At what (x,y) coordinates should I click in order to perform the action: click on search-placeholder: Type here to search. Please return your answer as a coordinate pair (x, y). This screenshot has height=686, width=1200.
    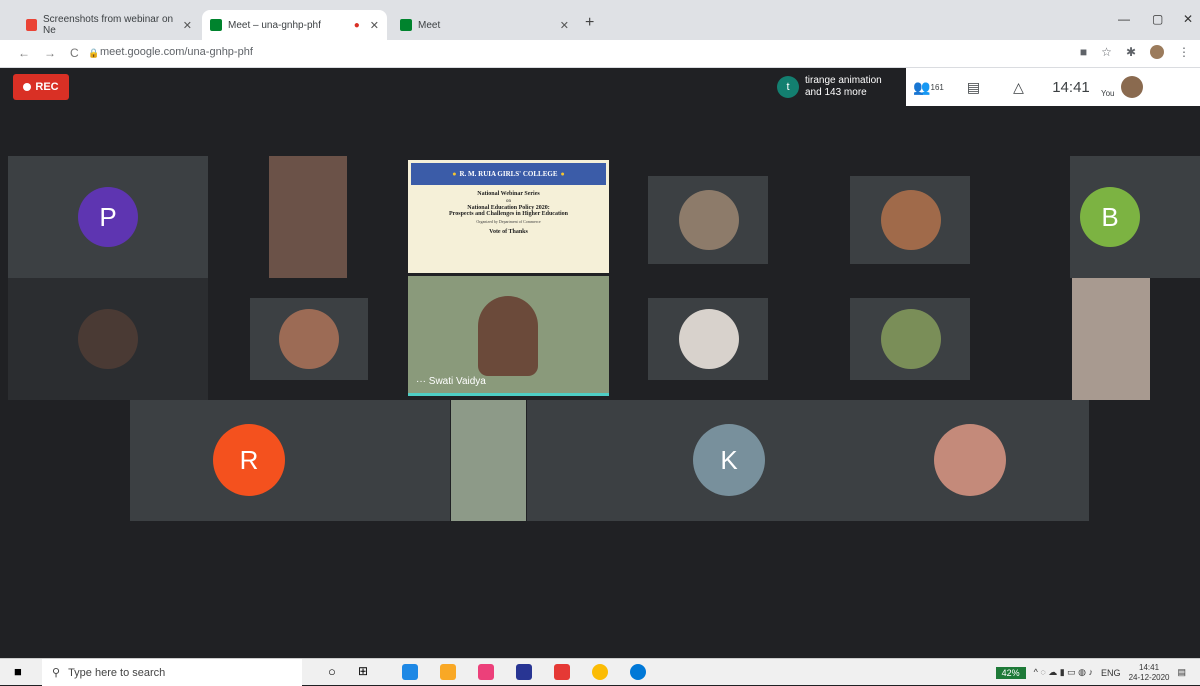
    Looking at the image, I should click on (117, 672).